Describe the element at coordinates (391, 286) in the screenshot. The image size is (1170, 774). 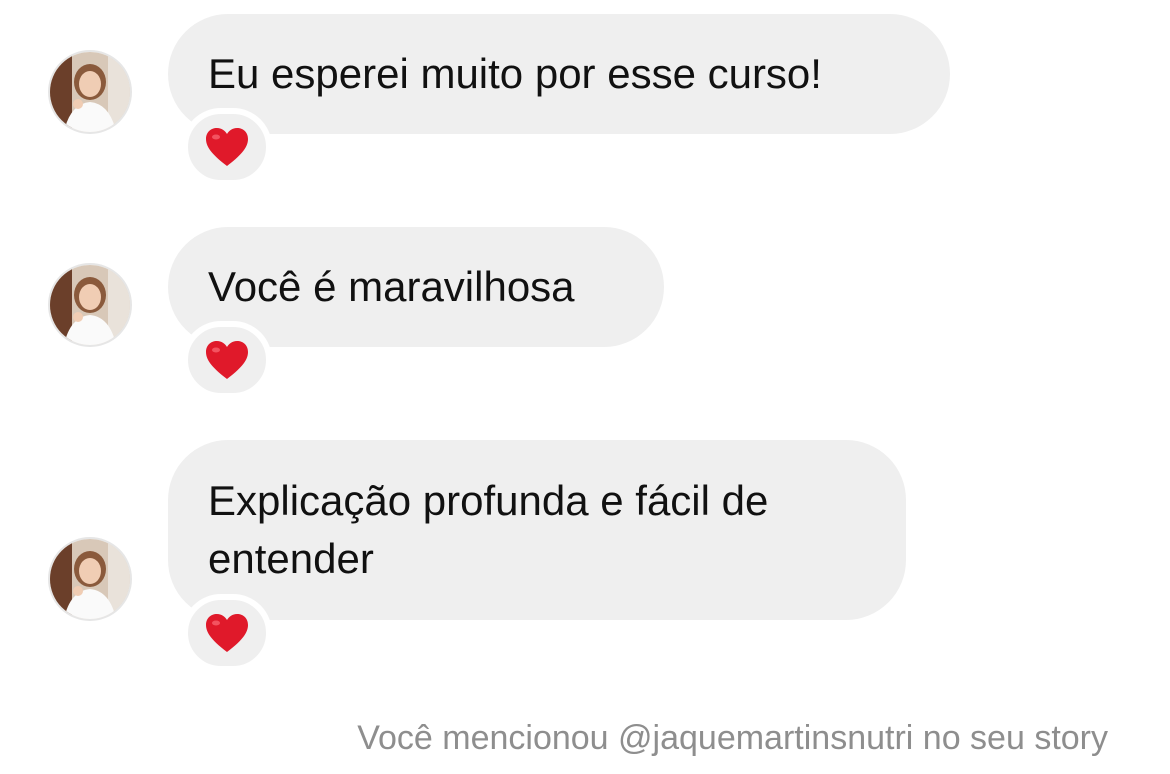
I see `message-text: Você é maravilhosa` at that location.